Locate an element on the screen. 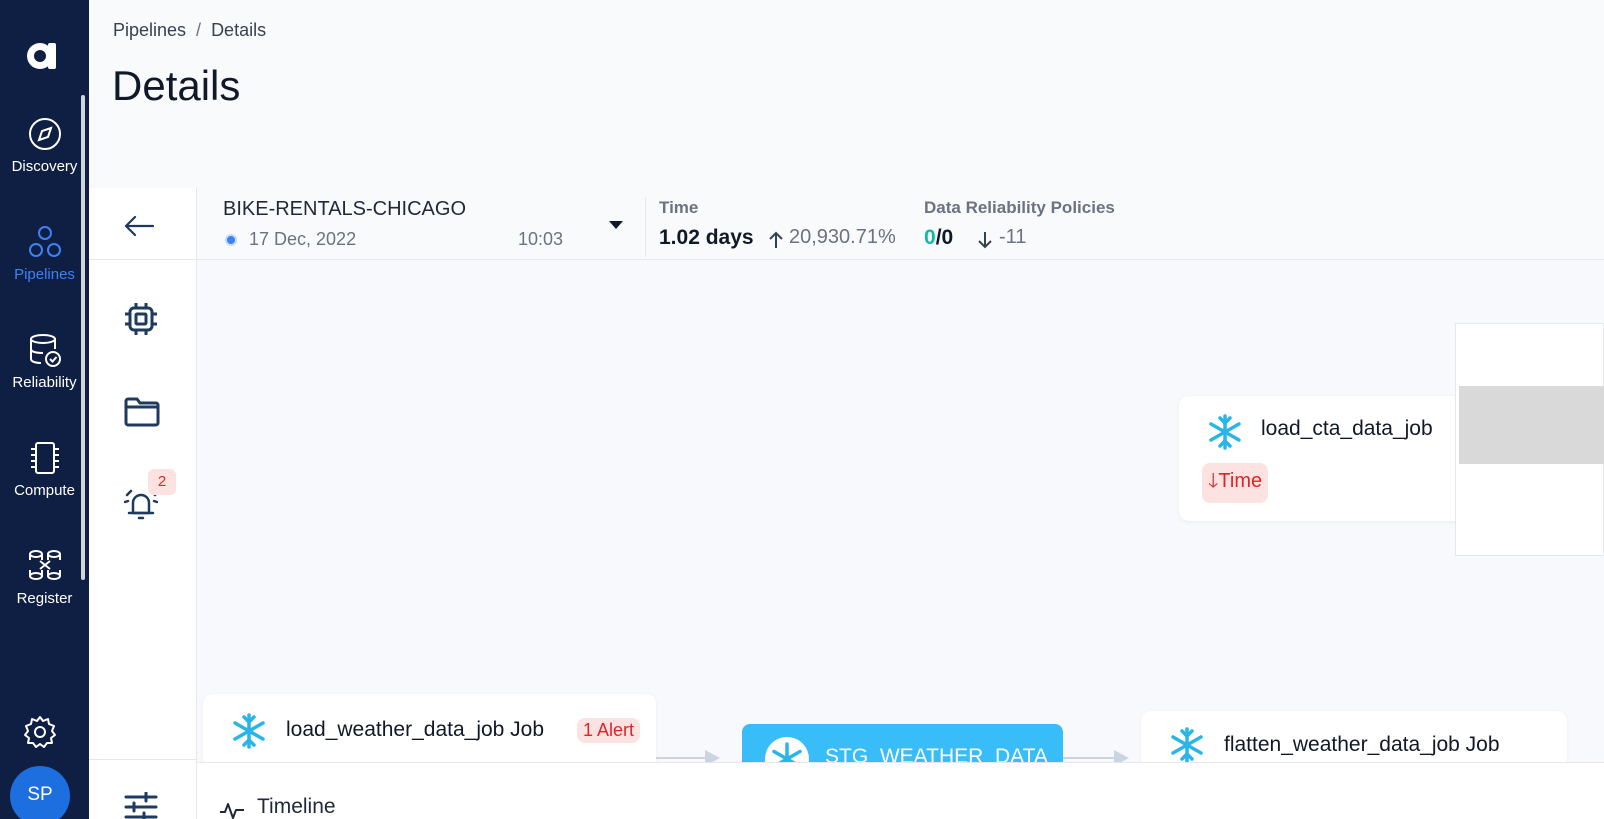 The height and width of the screenshot is (819, 1604). nav-item-compute: Compute is located at coordinates (44, 469).